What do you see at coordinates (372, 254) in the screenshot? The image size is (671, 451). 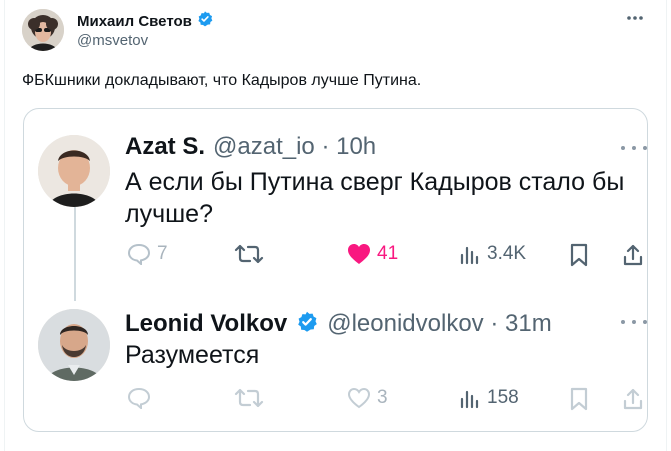 I see `azat-like: 41` at bounding box center [372, 254].